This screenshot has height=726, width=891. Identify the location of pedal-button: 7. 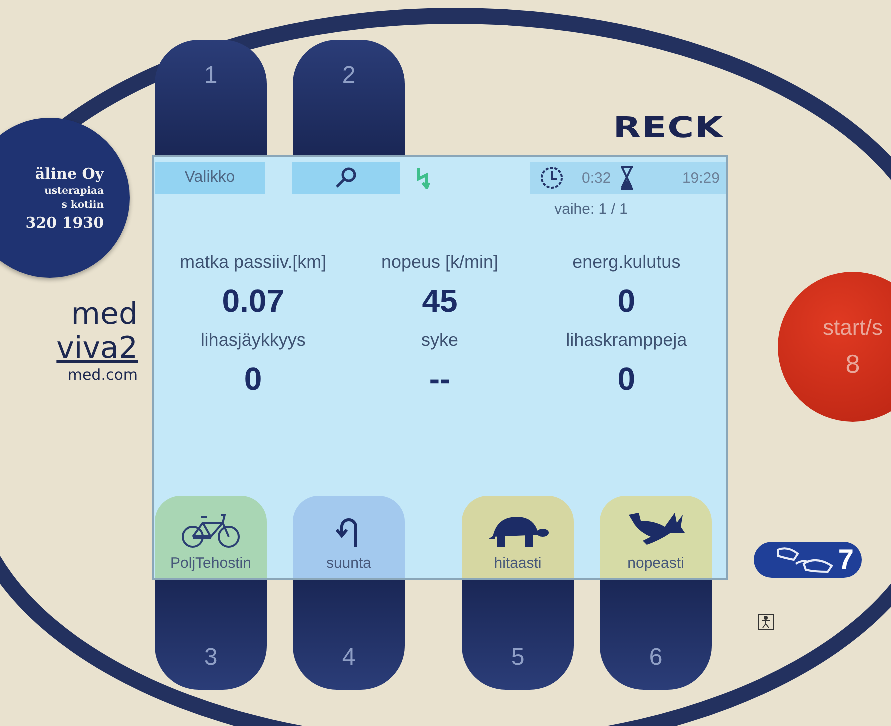
(808, 560).